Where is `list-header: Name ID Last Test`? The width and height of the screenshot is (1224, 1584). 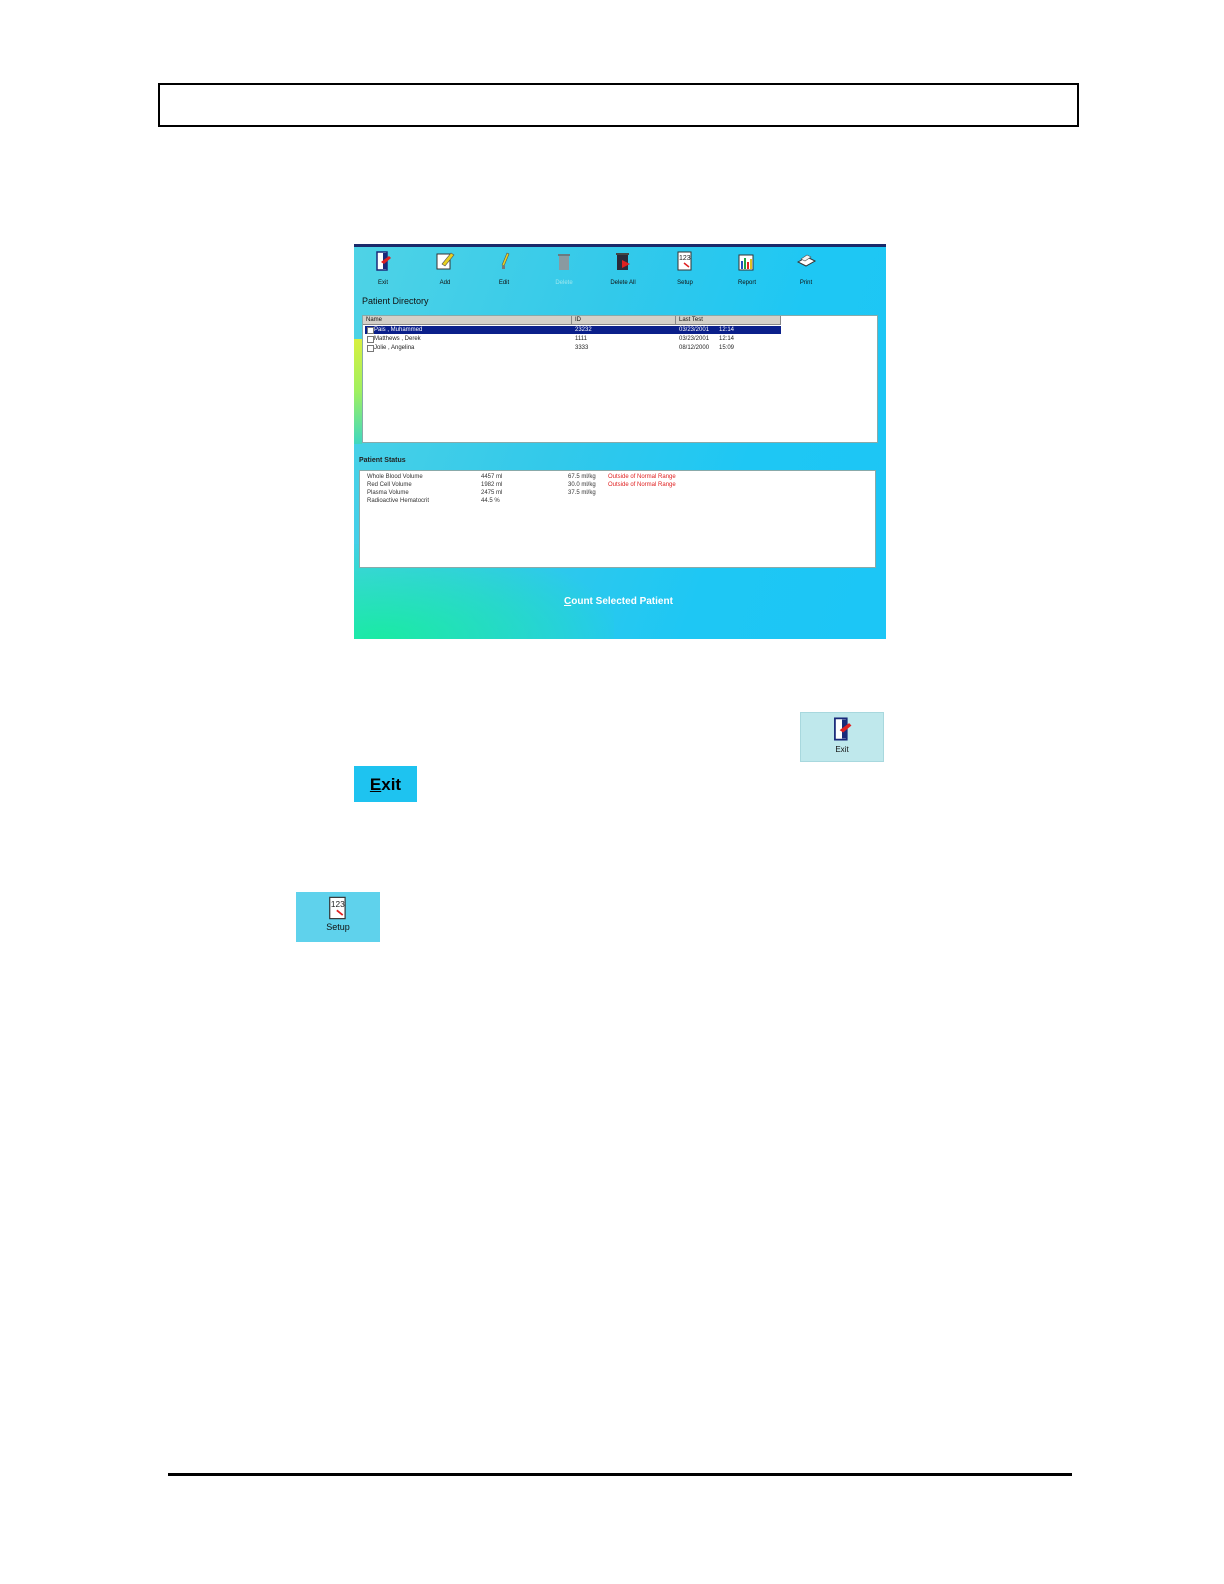 list-header: Name ID Last Test is located at coordinates (572, 320).